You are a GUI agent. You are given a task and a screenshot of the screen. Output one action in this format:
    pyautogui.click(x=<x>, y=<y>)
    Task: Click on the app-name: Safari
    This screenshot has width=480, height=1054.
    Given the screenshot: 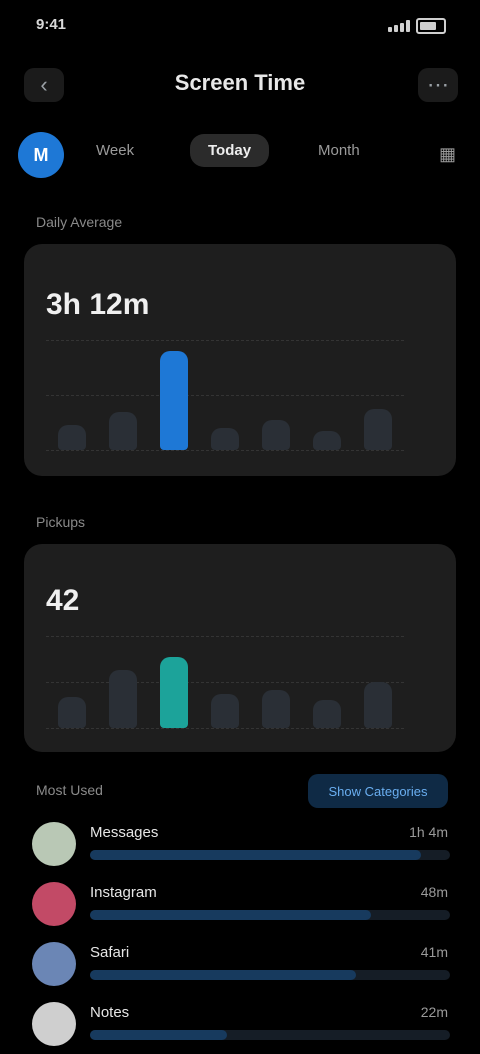 What is the action you would take?
    pyautogui.click(x=110, y=952)
    